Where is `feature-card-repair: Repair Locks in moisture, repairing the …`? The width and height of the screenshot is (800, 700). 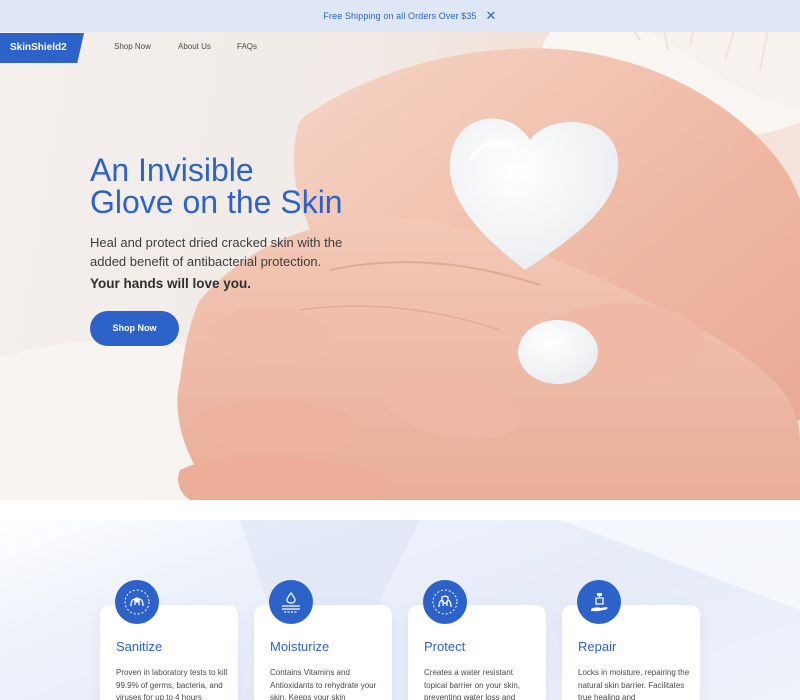
feature-card-repair: Repair Locks in moisture, repairing the … is located at coordinates (631, 652).